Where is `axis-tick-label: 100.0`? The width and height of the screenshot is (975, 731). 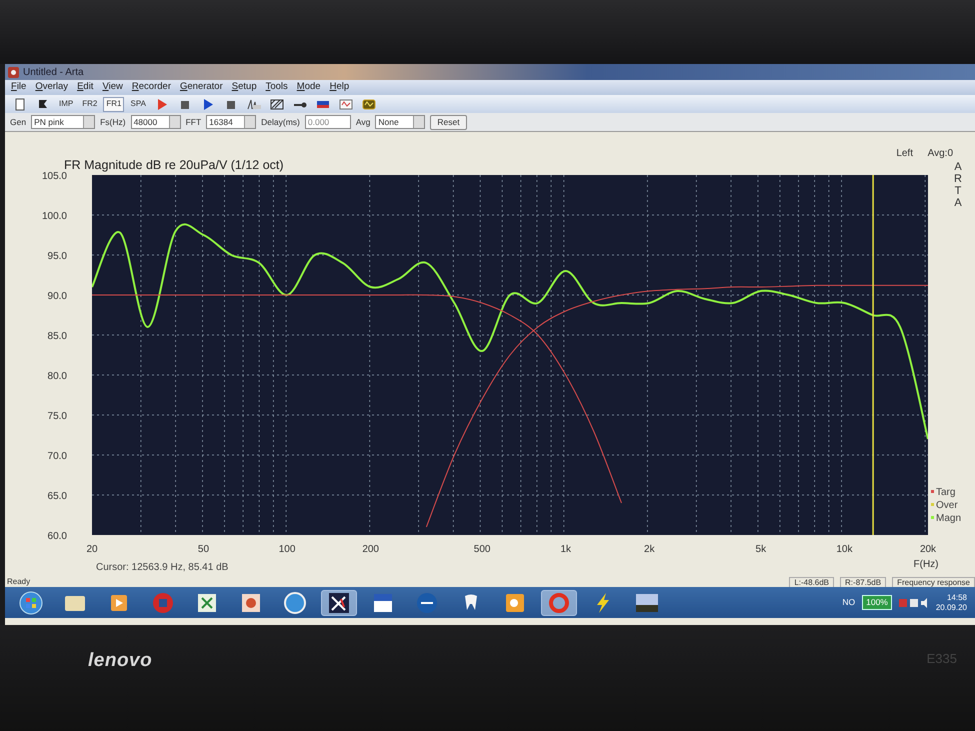 axis-tick-label: 100.0 is located at coordinates (54, 216).